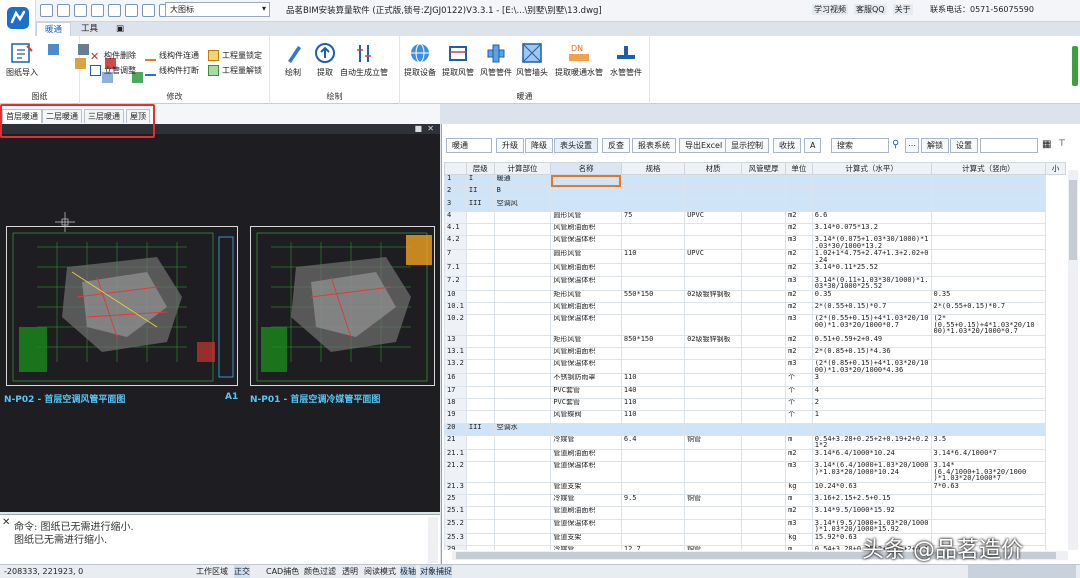 The image size is (1080, 578). What do you see at coordinates (895, 144) in the screenshot?
I see `search-icon: ⚲` at bounding box center [895, 144].